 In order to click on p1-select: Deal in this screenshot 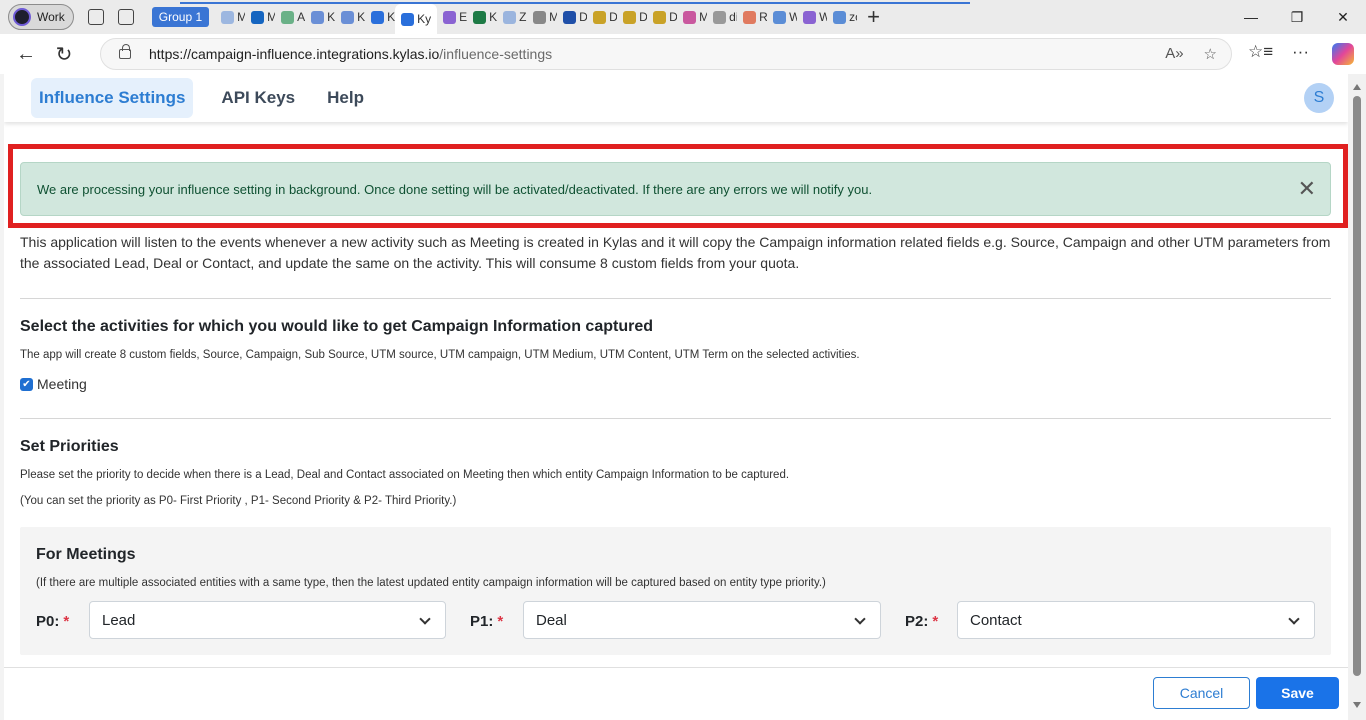, I will do `click(702, 620)`.